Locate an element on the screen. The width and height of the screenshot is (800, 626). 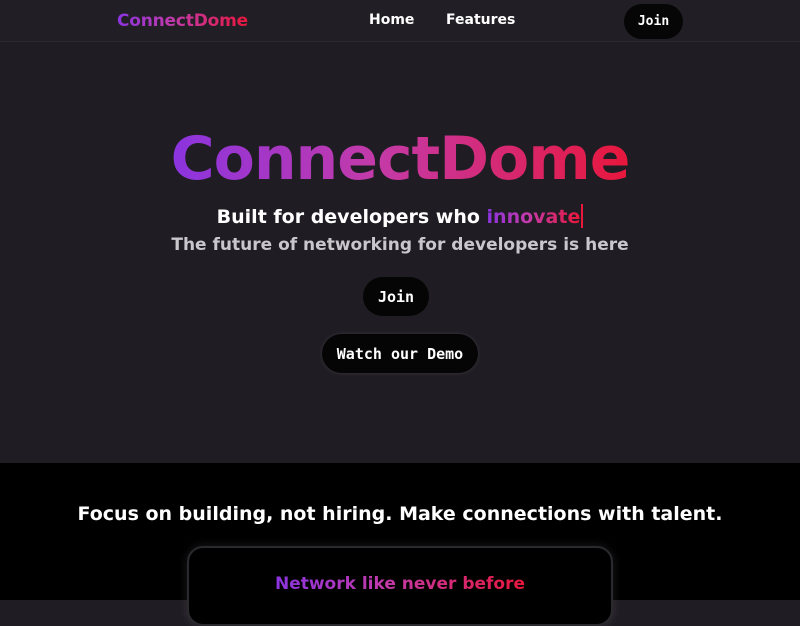
tagline-typed-word: innovate is located at coordinates (533, 217).